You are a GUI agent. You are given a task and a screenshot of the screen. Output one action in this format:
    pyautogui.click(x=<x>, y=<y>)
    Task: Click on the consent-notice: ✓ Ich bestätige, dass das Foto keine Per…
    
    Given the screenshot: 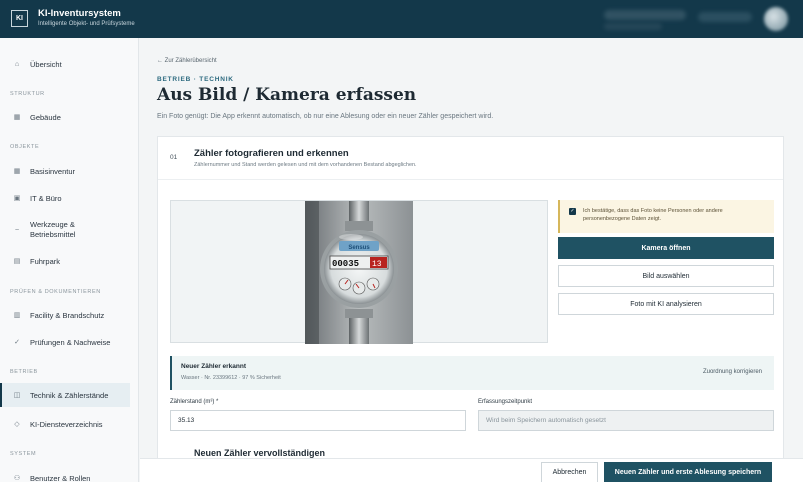 What is the action you would take?
    pyautogui.click(x=666, y=216)
    